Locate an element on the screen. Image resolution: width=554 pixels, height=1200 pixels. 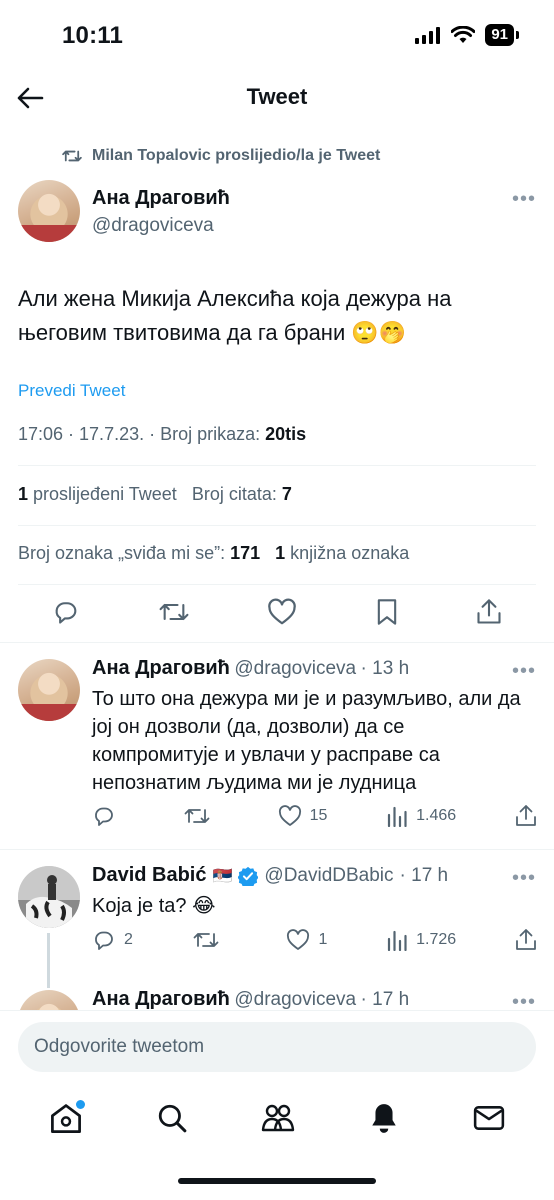
reply-button: 2 is located at coordinates (112, 940).